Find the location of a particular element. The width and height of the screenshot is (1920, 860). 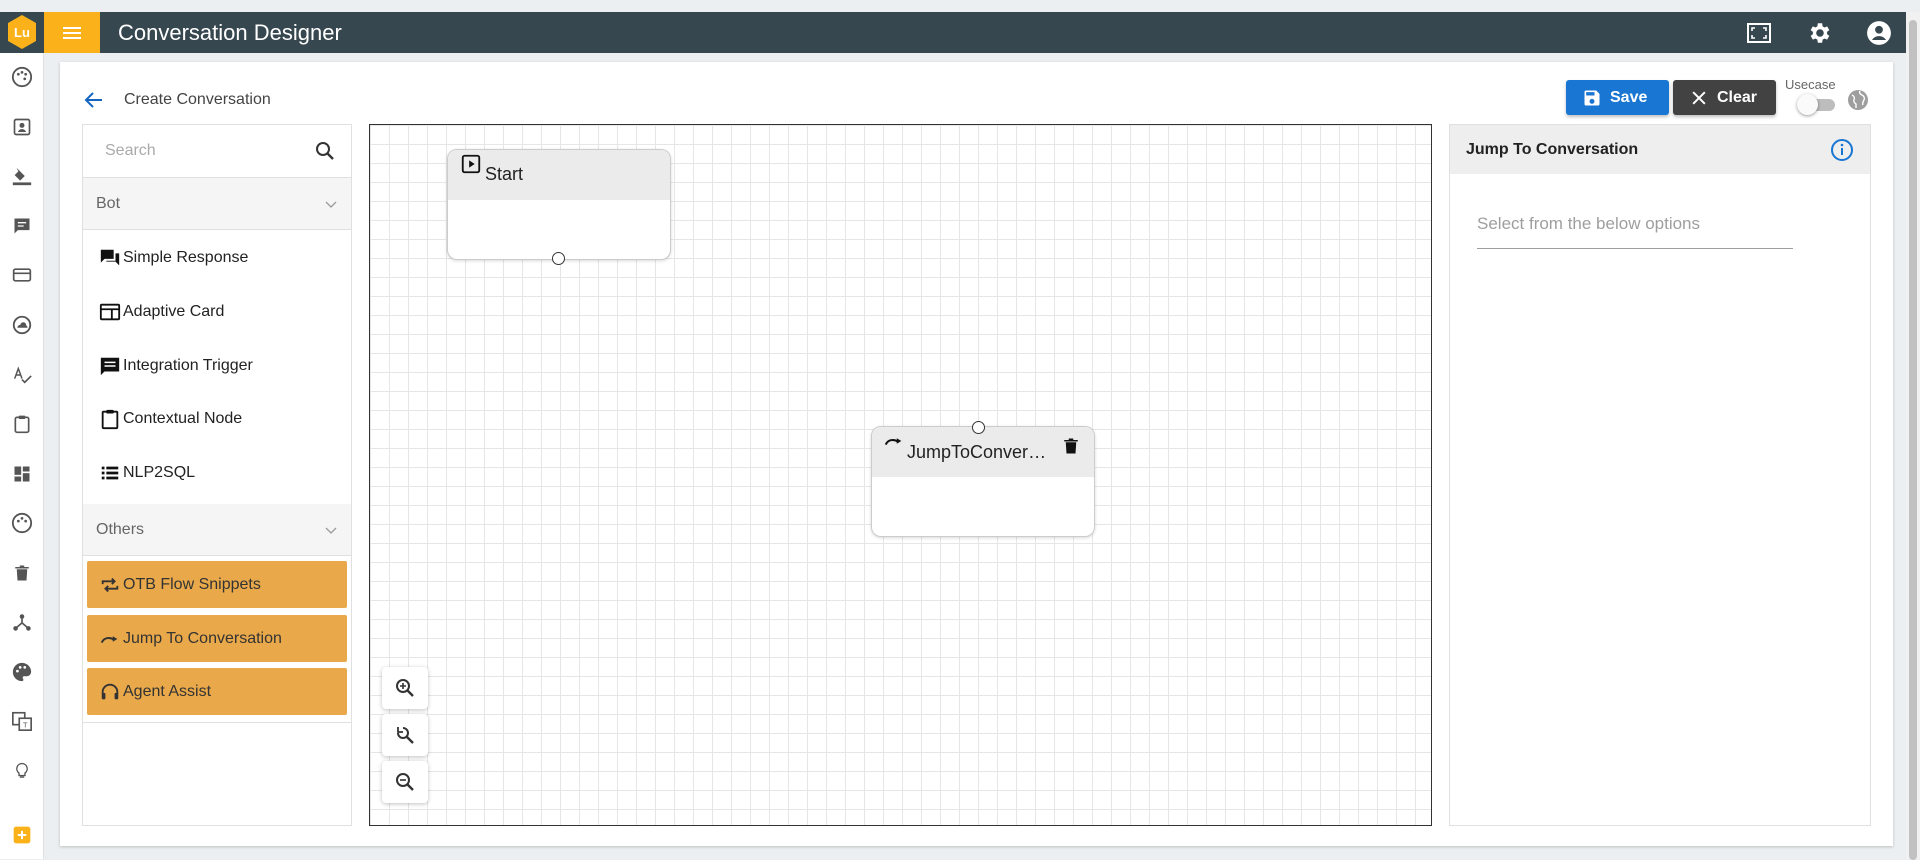

section-others-header: Others is located at coordinates (217, 530).